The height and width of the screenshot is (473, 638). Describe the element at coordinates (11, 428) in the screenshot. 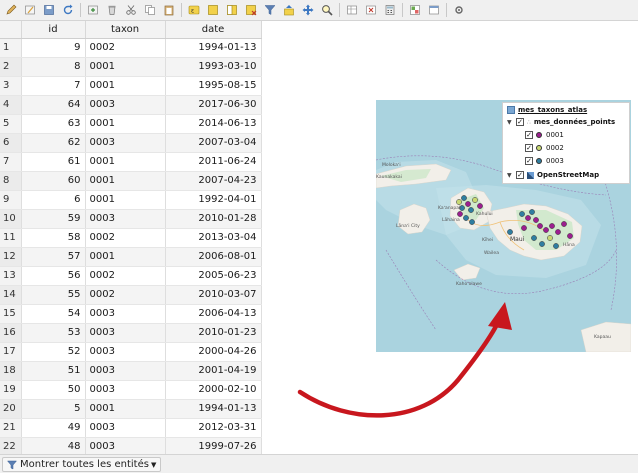

I see `row-number: 21` at that location.